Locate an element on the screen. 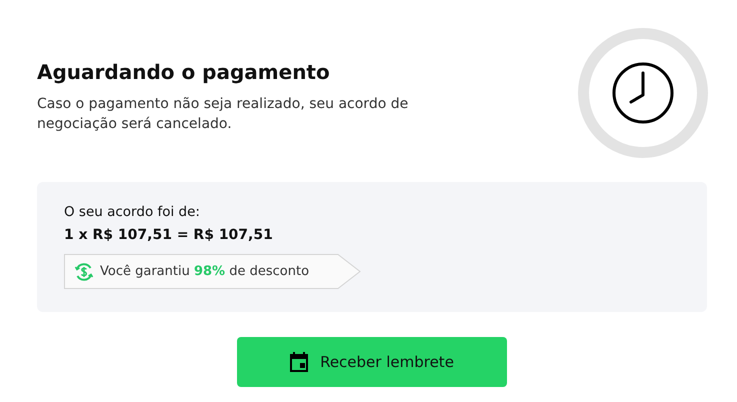 The image size is (737, 402). clock-icon is located at coordinates (643, 93).